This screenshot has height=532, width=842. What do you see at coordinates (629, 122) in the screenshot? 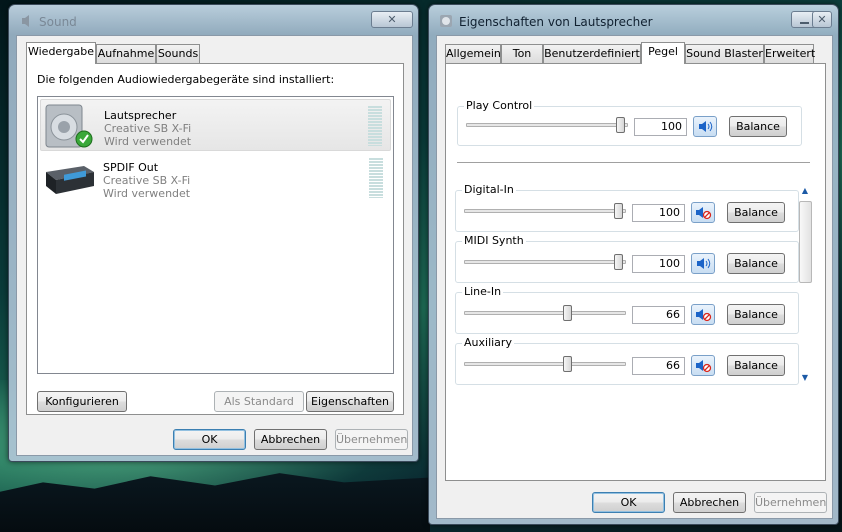
I see `level-group-play-control: Play Control 100 Balance` at bounding box center [629, 122].